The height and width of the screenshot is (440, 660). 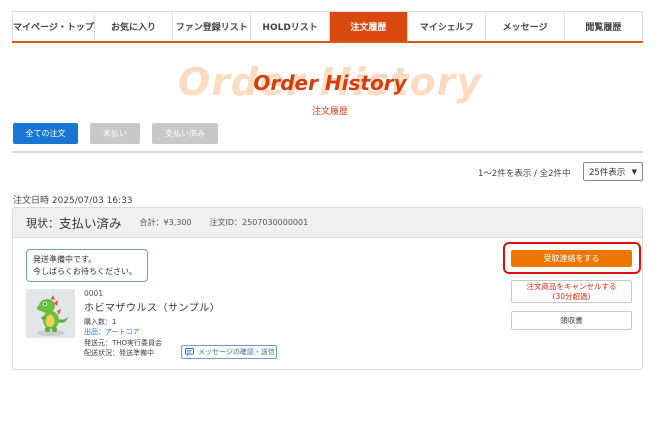 I want to click on tab-paid: 支払い済み, so click(x=185, y=133).